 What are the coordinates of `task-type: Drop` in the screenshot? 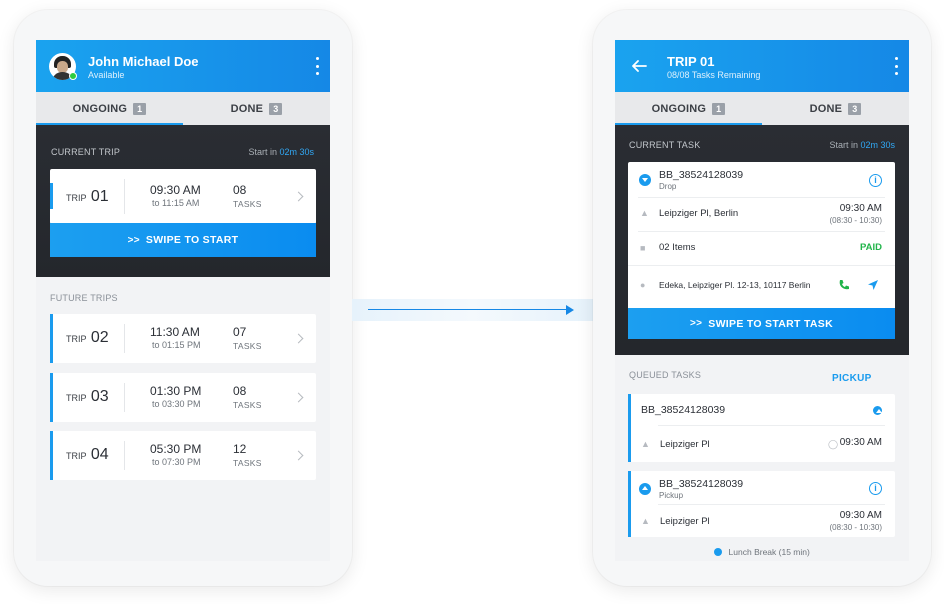 It's located at (668, 186).